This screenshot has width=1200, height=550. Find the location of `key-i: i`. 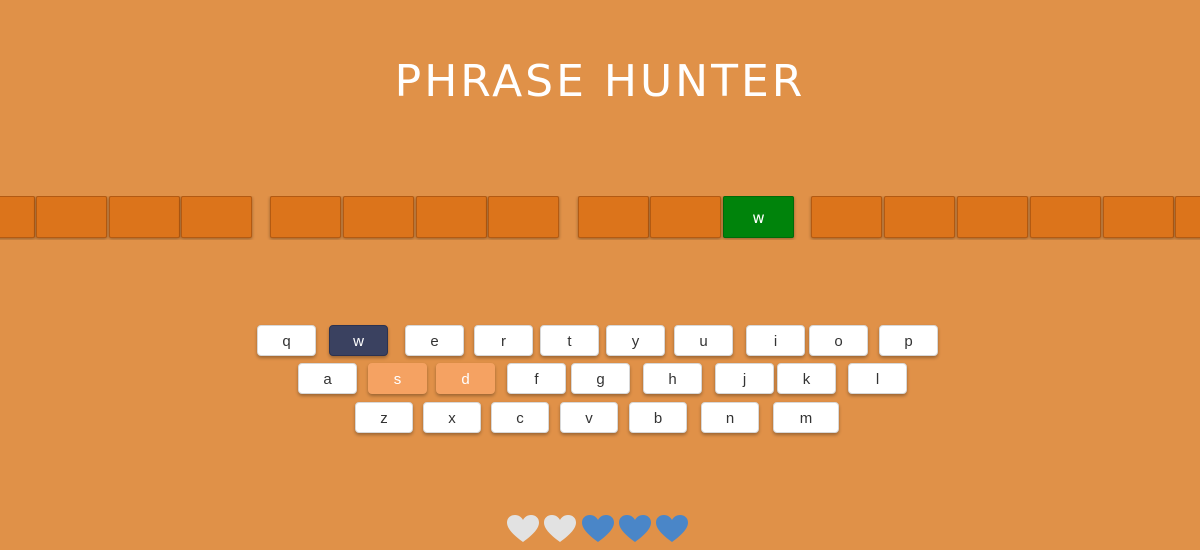

key-i: i is located at coordinates (775, 340).